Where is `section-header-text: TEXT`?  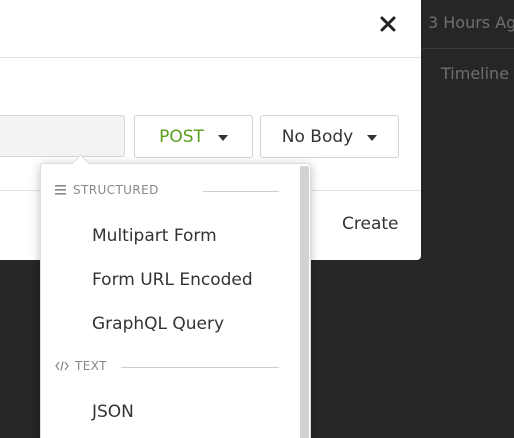 section-header-text: TEXT is located at coordinates (81, 366).